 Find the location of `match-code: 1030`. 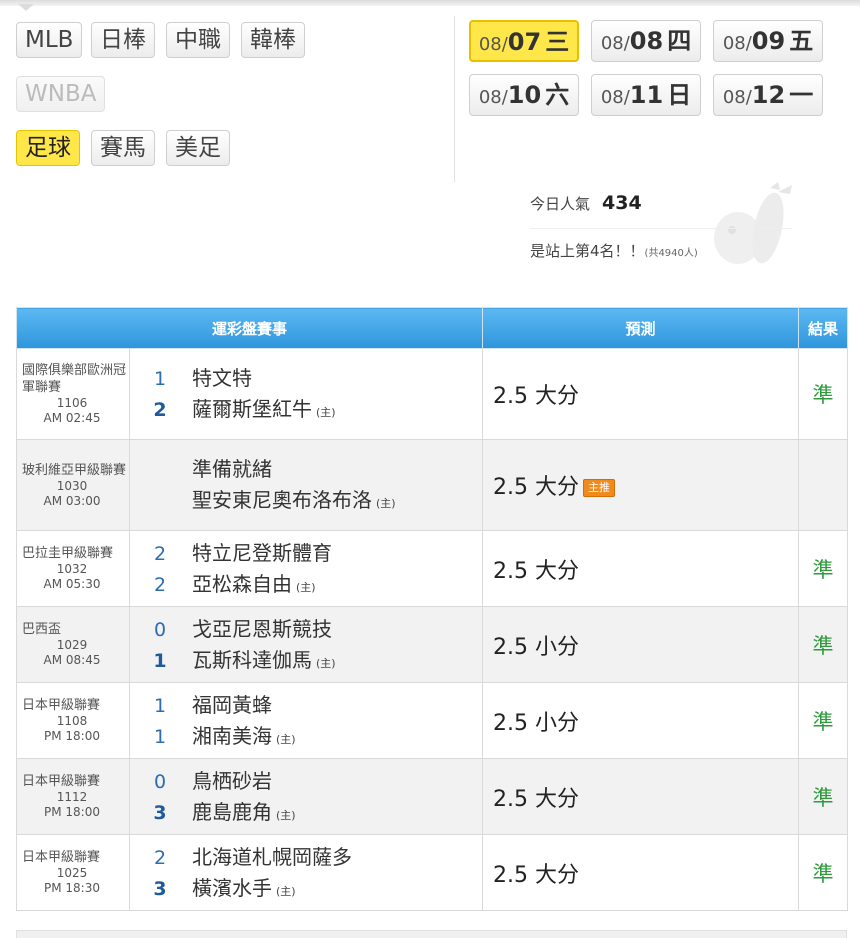

match-code: 1030 is located at coordinates (72, 485).